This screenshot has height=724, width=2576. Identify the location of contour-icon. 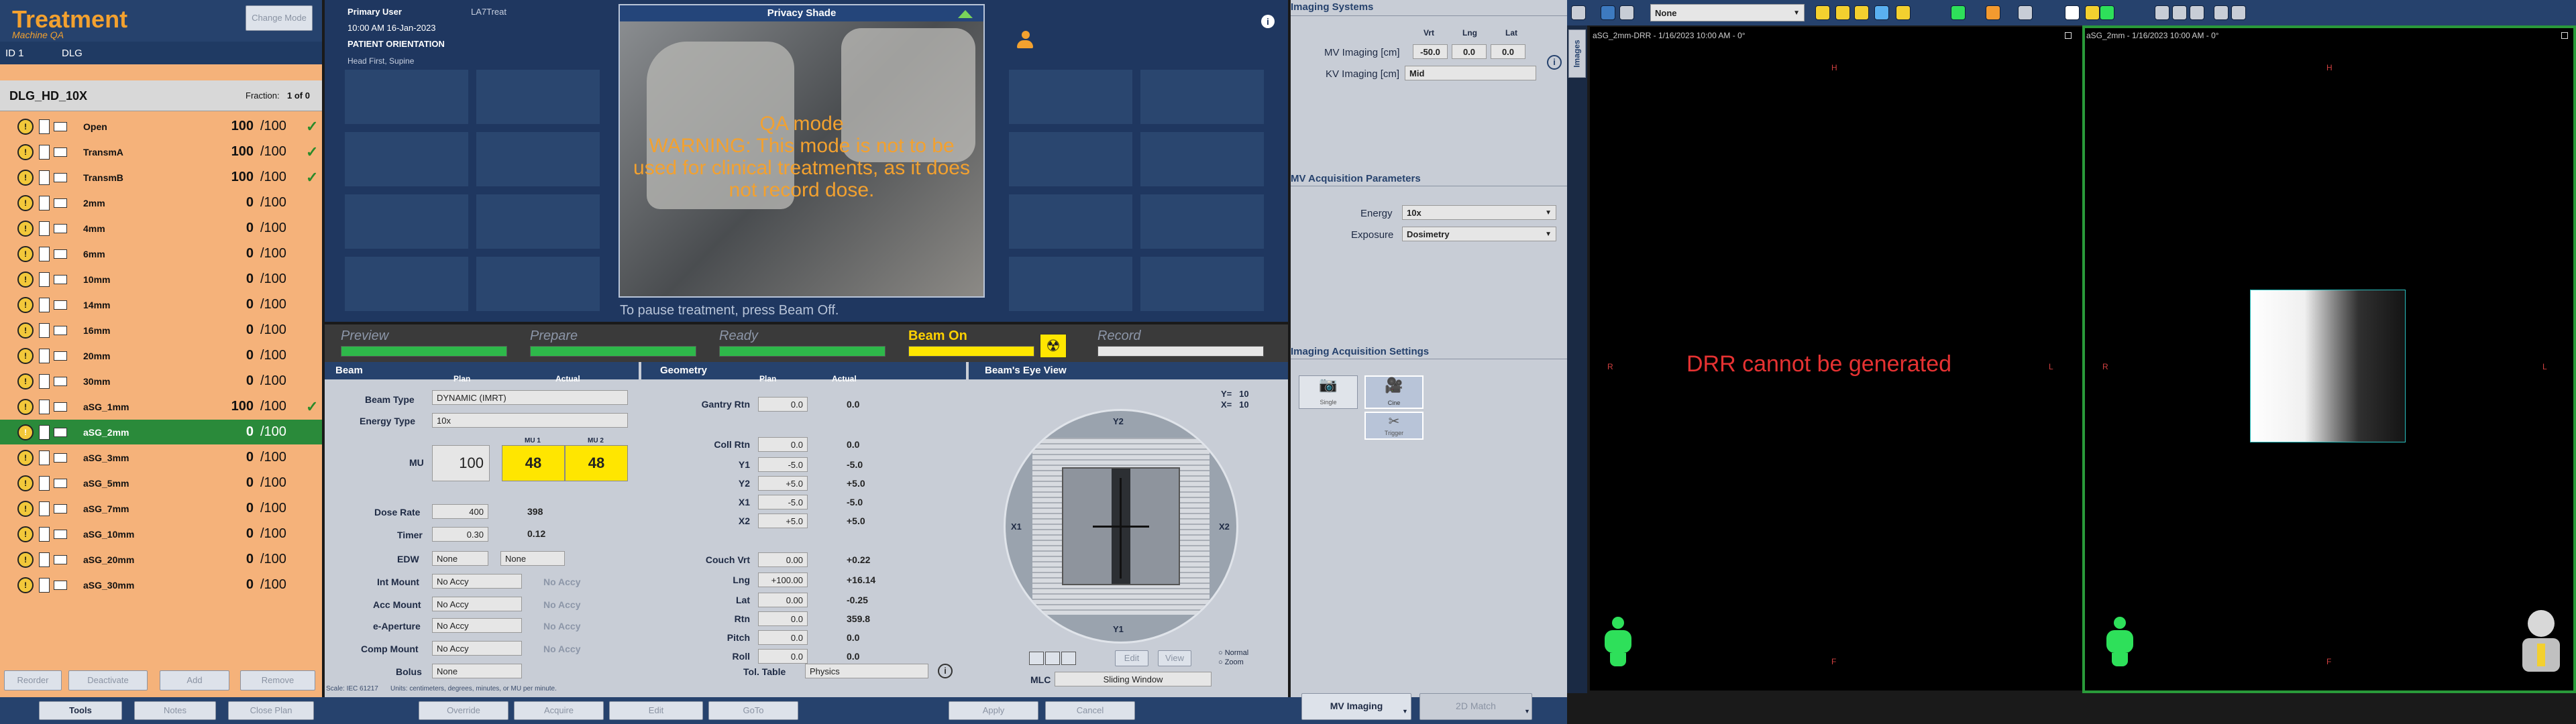
(2092, 13).